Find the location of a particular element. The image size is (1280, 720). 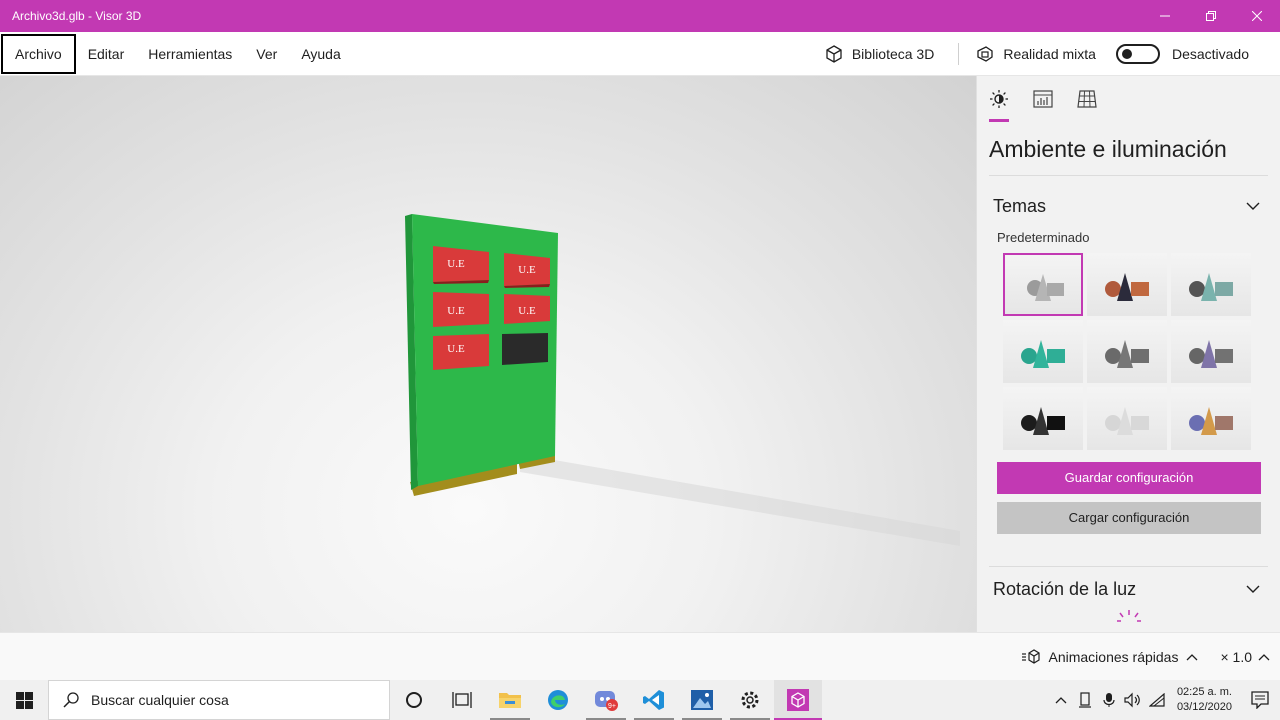

taskbar-settings is located at coordinates (750, 700).